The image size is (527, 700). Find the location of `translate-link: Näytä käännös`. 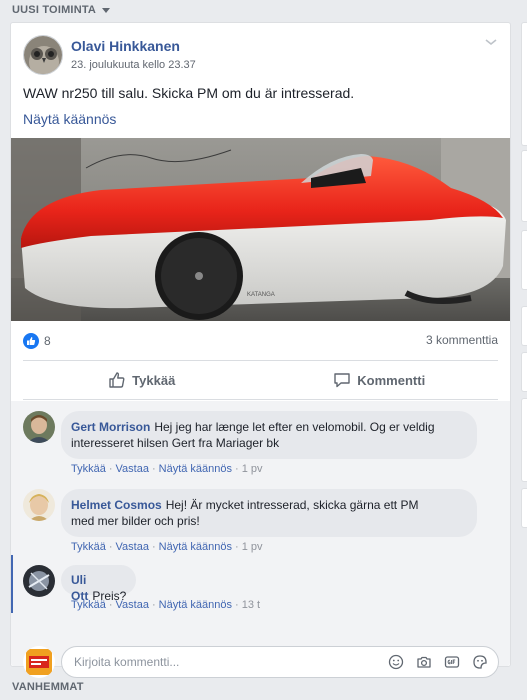

translate-link: Näytä käännös is located at coordinates (69, 119).